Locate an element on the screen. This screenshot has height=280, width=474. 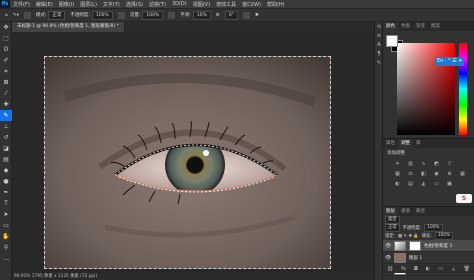
menu-plugins: 增效工具 is located at coordinates (226, 4).